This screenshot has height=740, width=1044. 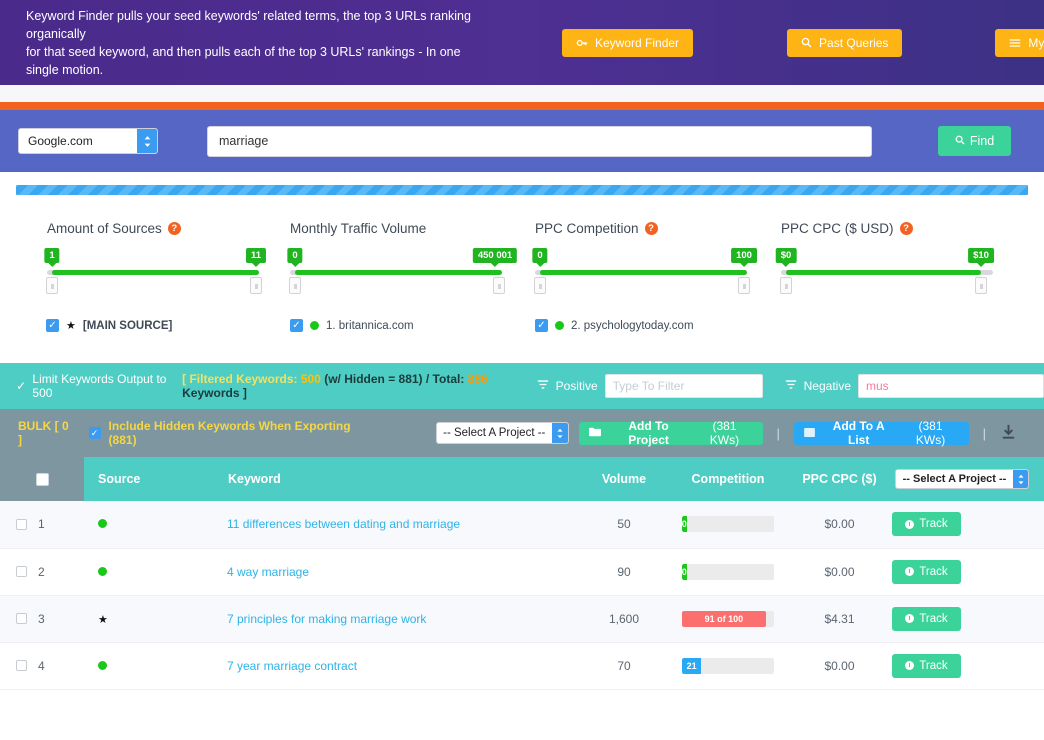 What do you see at coordinates (292, 666) in the screenshot?
I see `keyword-link: 7 year marriage contract` at bounding box center [292, 666].